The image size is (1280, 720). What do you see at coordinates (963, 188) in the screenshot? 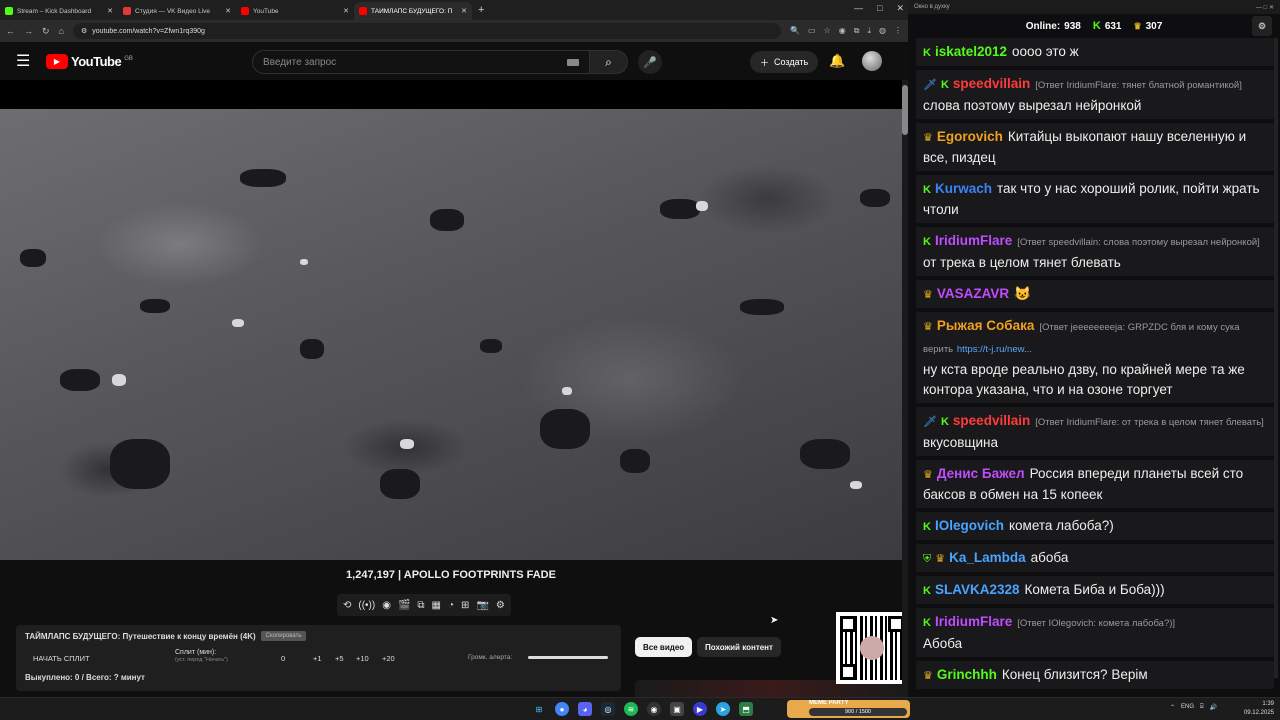
I see `chat-username: Kurwach` at bounding box center [963, 188].